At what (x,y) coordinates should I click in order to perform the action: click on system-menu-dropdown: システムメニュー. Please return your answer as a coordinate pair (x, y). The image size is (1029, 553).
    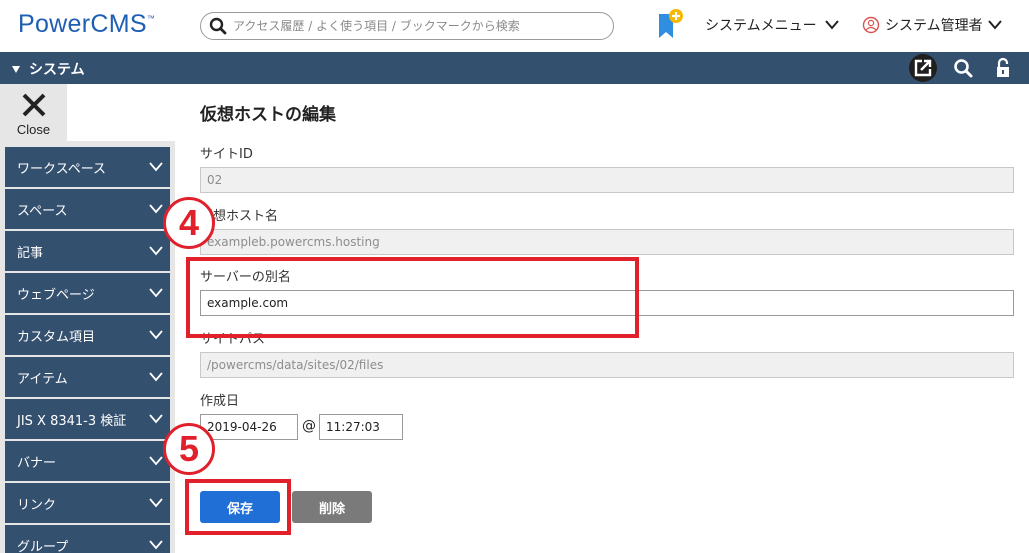
    Looking at the image, I should click on (772, 25).